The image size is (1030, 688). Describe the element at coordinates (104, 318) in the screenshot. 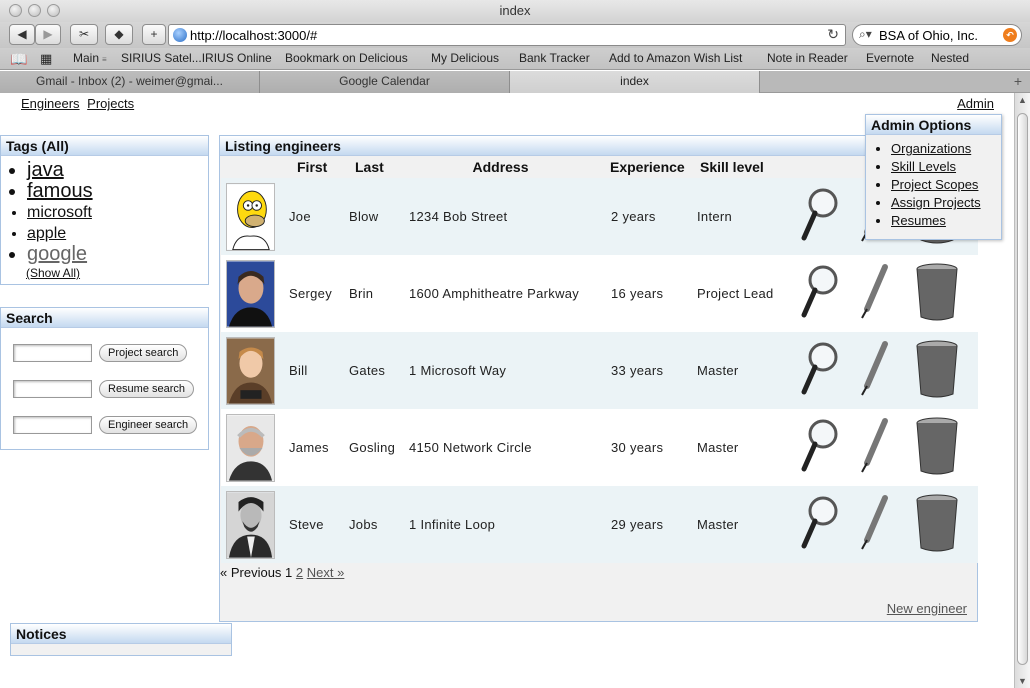

I see `search-panel-title: Search` at that location.